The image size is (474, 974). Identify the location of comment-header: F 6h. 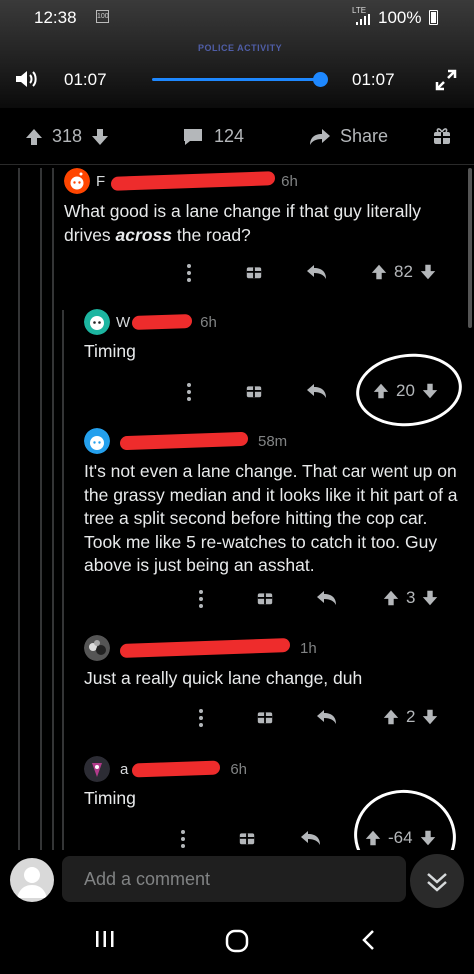
(181, 181).